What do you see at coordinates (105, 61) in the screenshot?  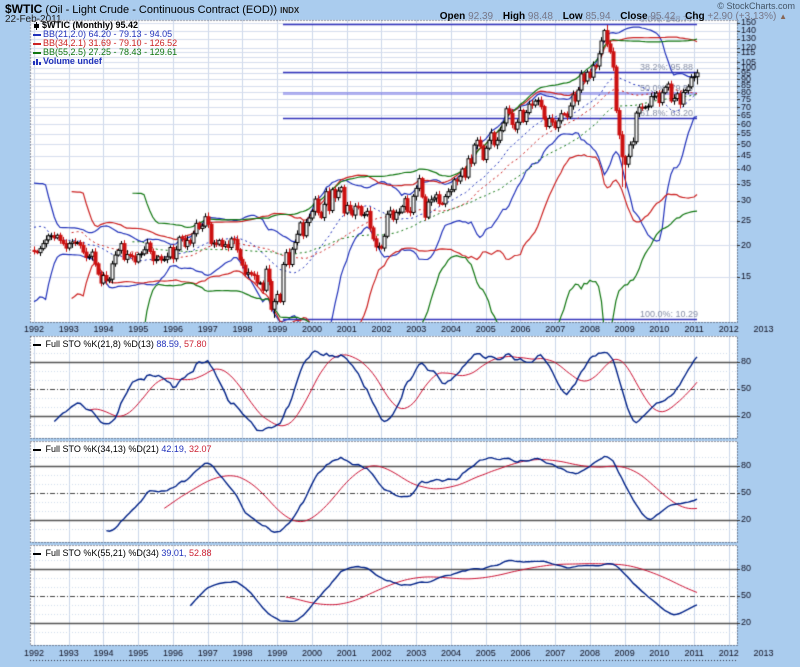 I see `legend-volume-row: Volume undef` at bounding box center [105, 61].